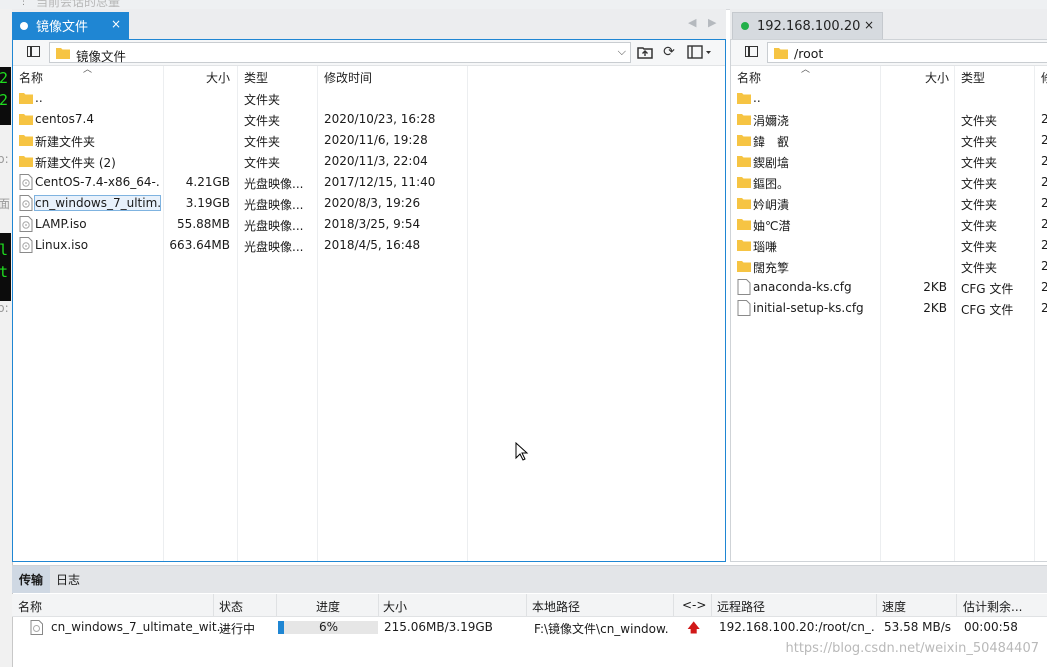  Describe the element at coordinates (328, 606) in the screenshot. I see `transfer-col-progress: 进度` at that location.